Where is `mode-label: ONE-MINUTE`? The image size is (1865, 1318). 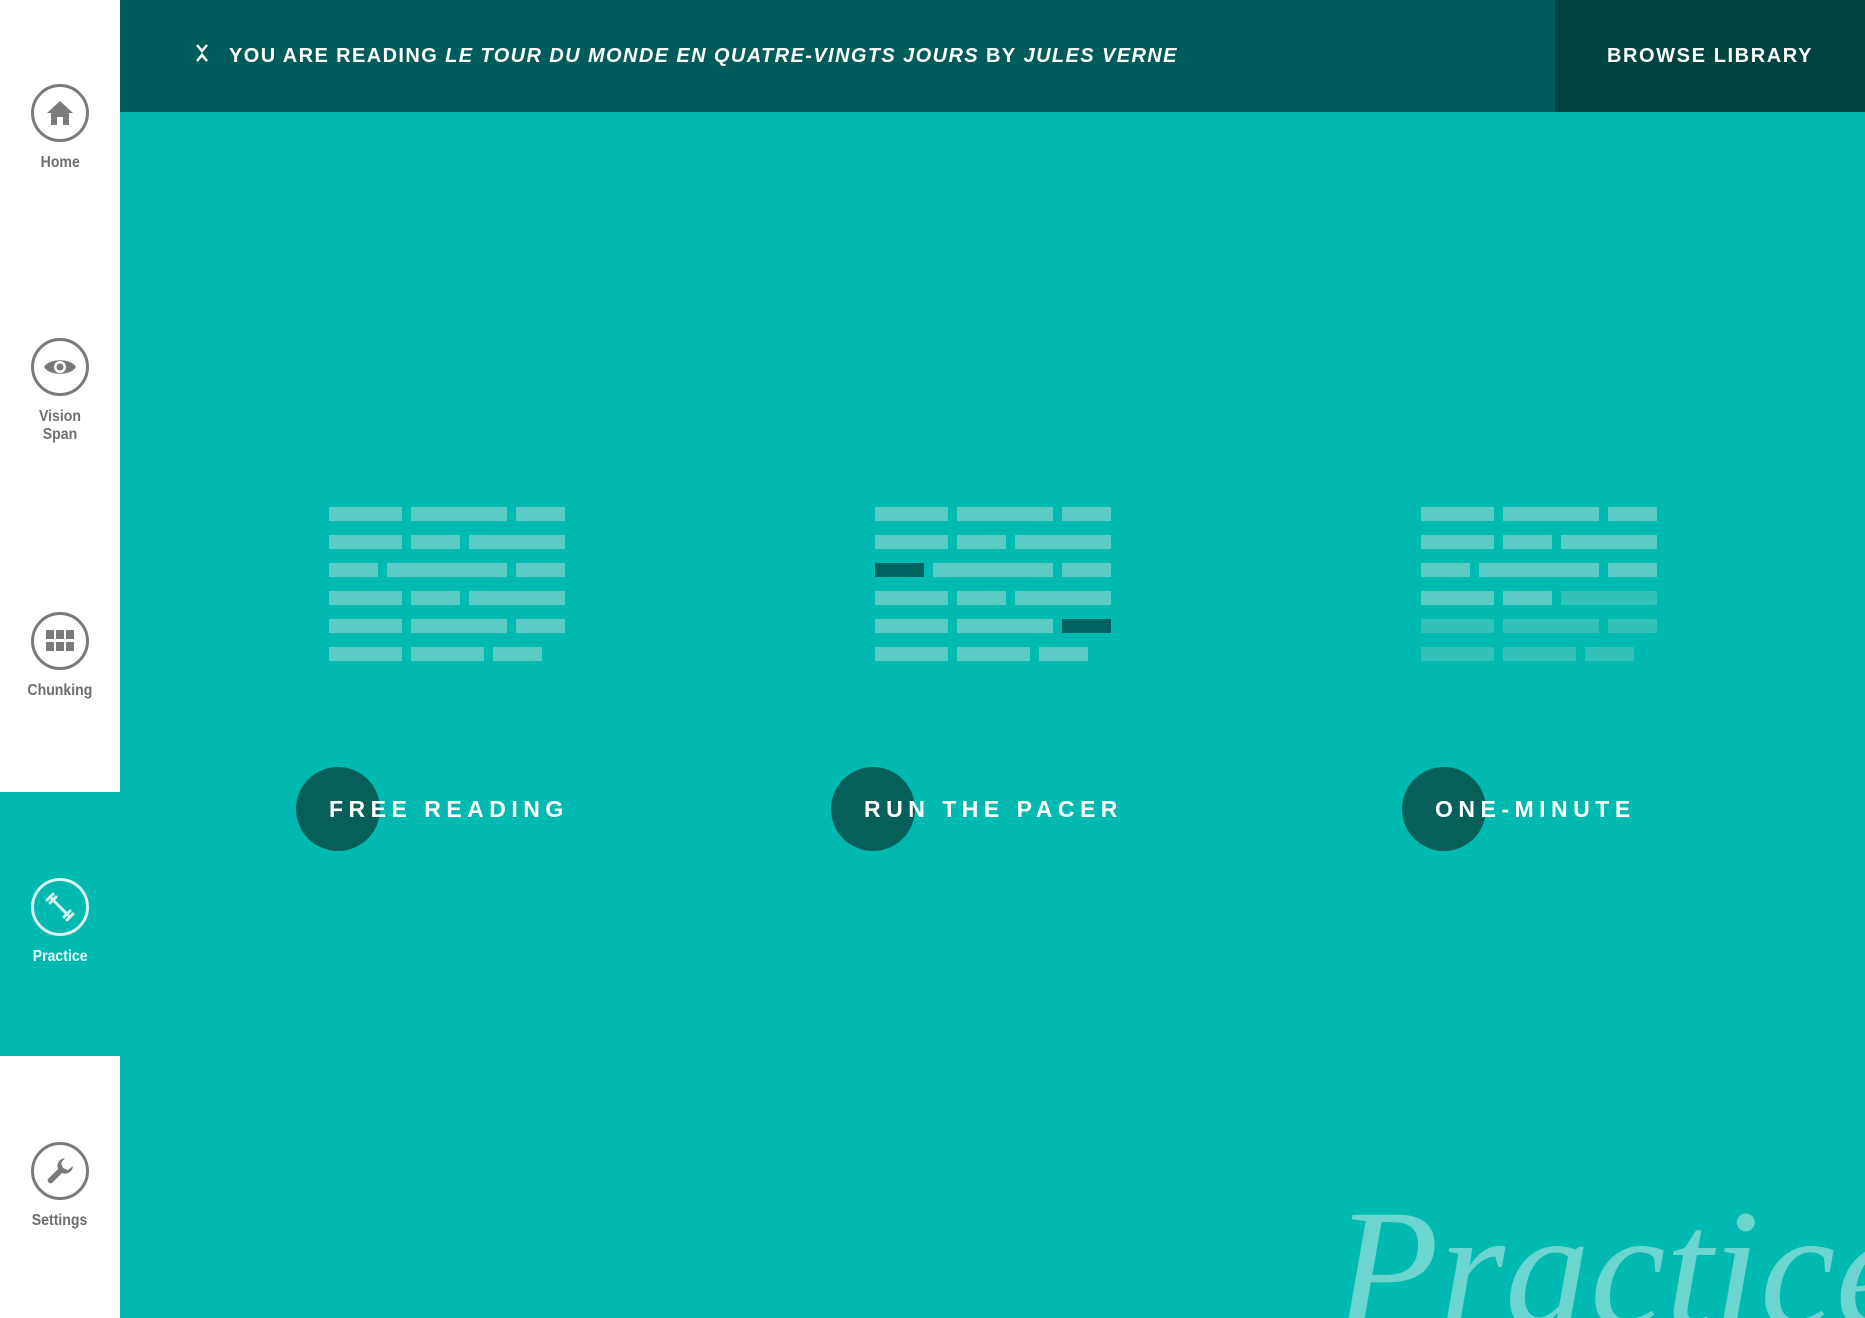 mode-label: ONE-MINUTE is located at coordinates (1535, 808).